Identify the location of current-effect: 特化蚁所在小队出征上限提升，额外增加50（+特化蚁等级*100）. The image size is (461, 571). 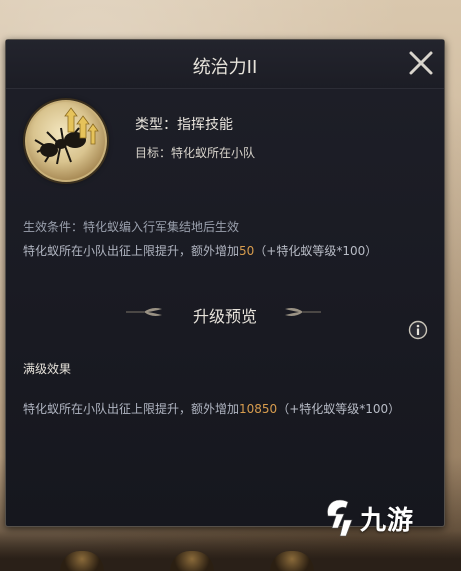
(200, 250).